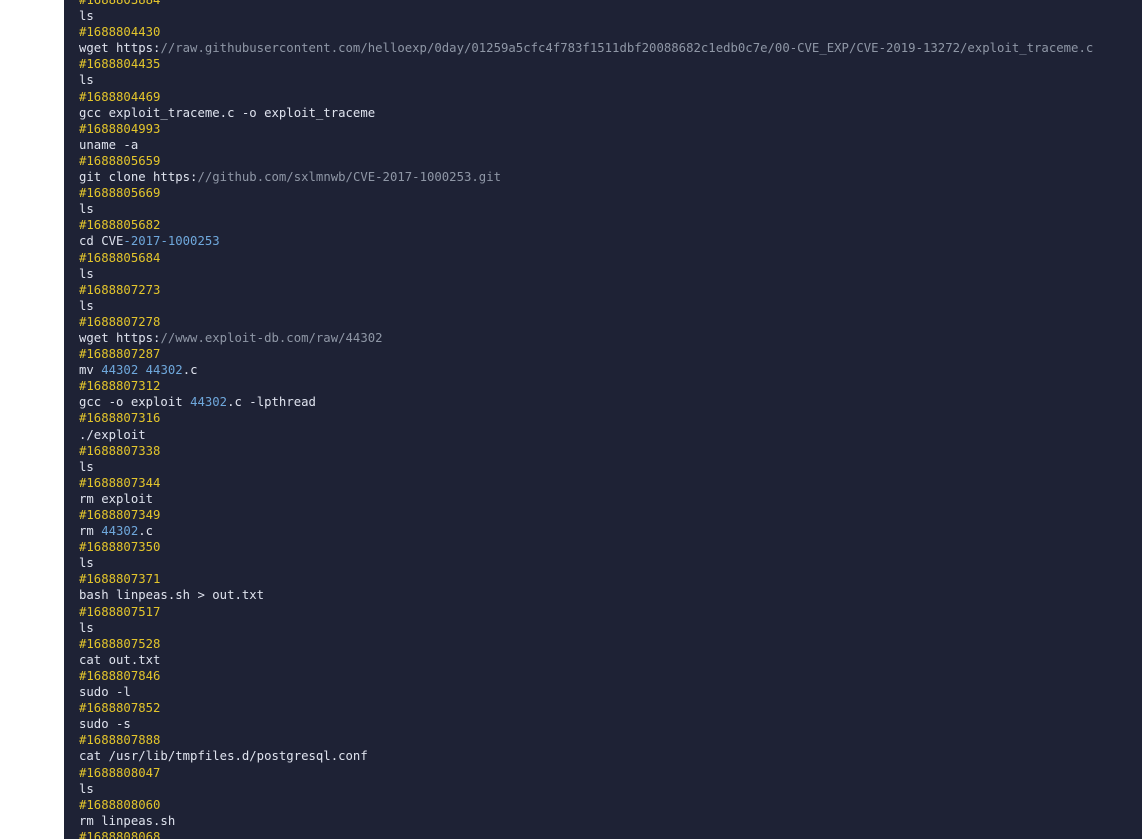 This screenshot has width=1142, height=839. Describe the element at coordinates (120, 32) in the screenshot. I see `code-text: #1688804430` at that location.